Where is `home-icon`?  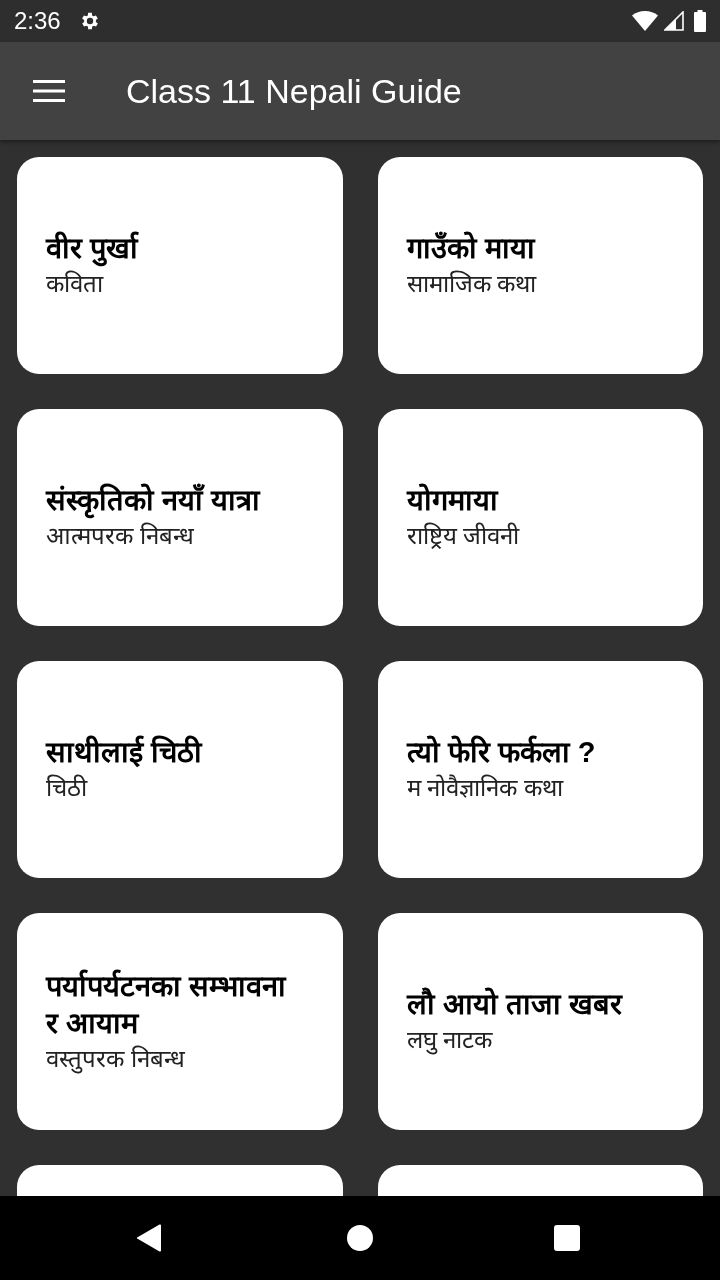 home-icon is located at coordinates (360, 1238).